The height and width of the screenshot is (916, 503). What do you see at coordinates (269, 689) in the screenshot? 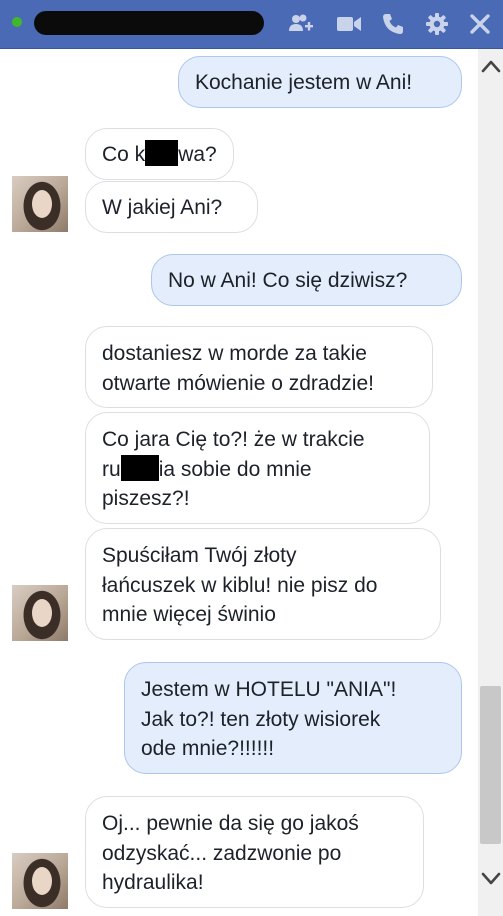
I see `message-line: Jestem w HOTELU "ANIA"!` at bounding box center [269, 689].